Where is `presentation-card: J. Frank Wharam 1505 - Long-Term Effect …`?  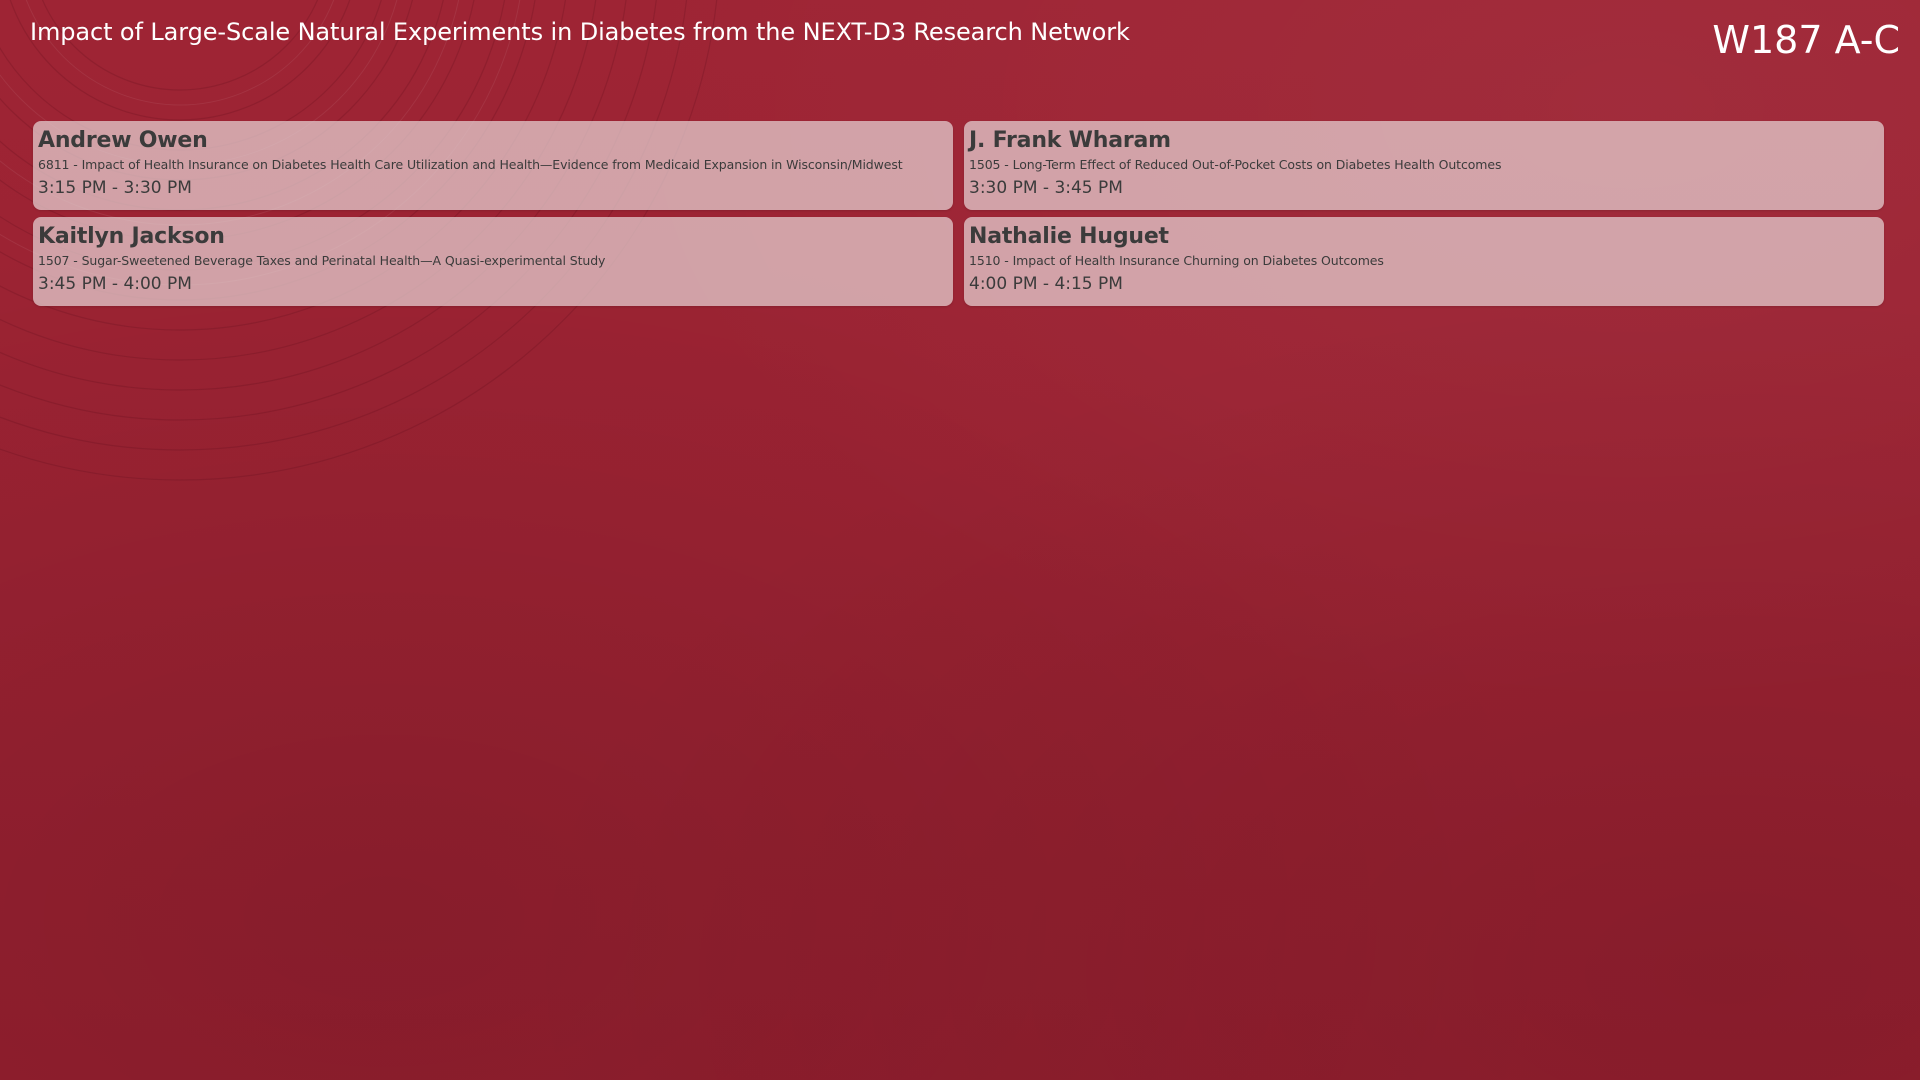
presentation-card: J. Frank Wharam 1505 - Long-Term Effect … is located at coordinates (1424, 165).